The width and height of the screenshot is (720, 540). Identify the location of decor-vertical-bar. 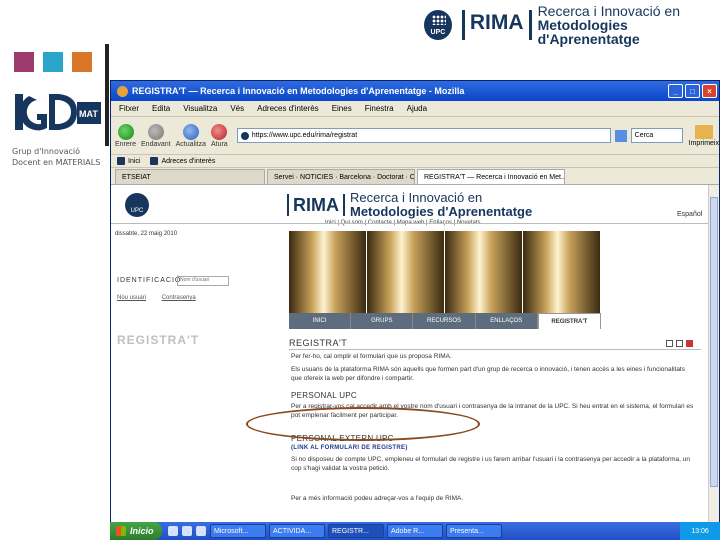
(107, 95).